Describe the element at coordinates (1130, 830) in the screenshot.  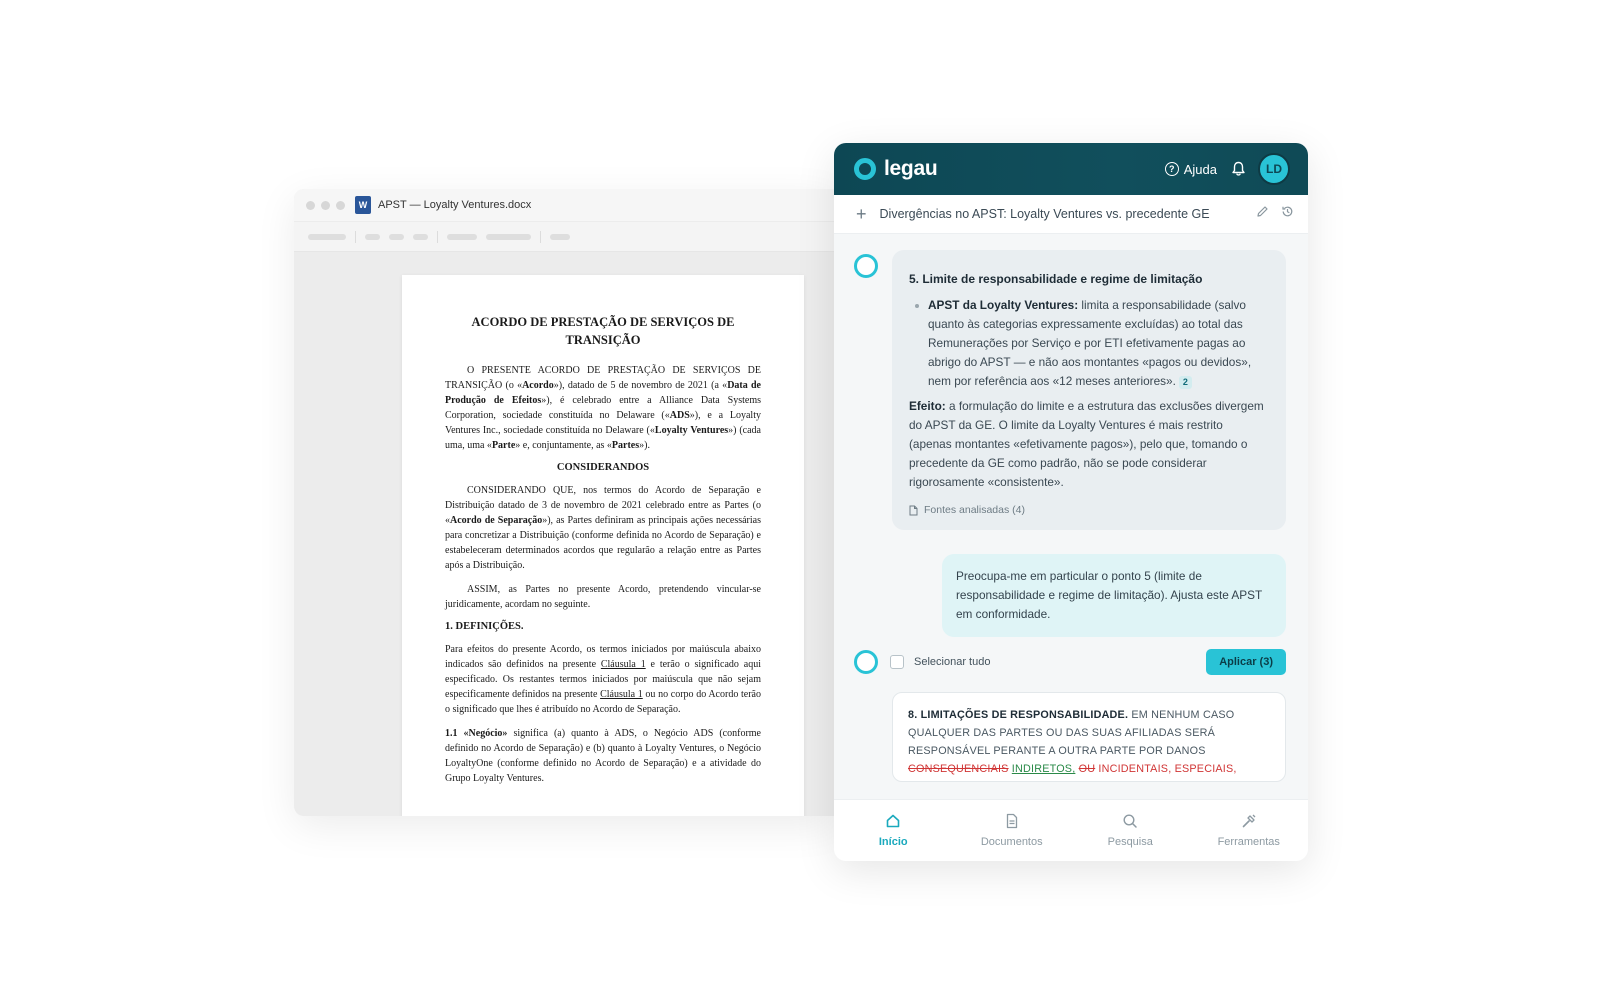
I see `nav-item-search: Pesquisa` at that location.